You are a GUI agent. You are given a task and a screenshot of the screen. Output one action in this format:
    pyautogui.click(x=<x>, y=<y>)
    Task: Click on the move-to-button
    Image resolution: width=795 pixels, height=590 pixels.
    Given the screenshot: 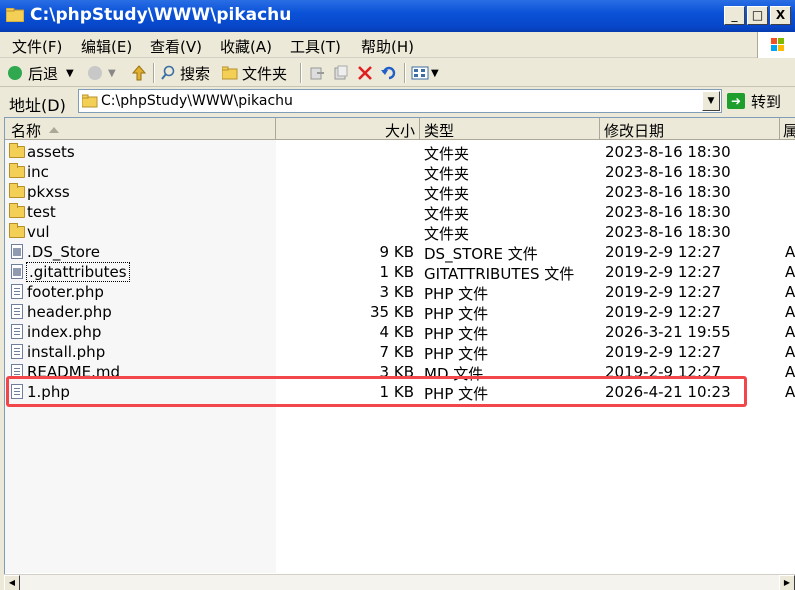 What is the action you would take?
    pyautogui.click(x=317, y=73)
    